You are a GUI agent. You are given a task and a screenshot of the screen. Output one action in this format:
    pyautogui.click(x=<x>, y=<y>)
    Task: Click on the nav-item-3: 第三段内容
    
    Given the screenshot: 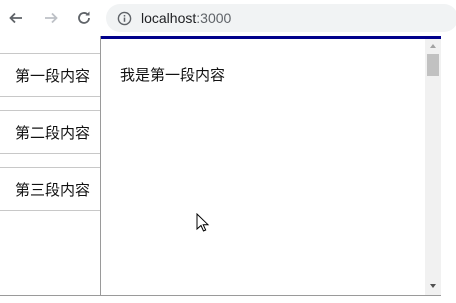 What is the action you would take?
    pyautogui.click(x=50, y=189)
    